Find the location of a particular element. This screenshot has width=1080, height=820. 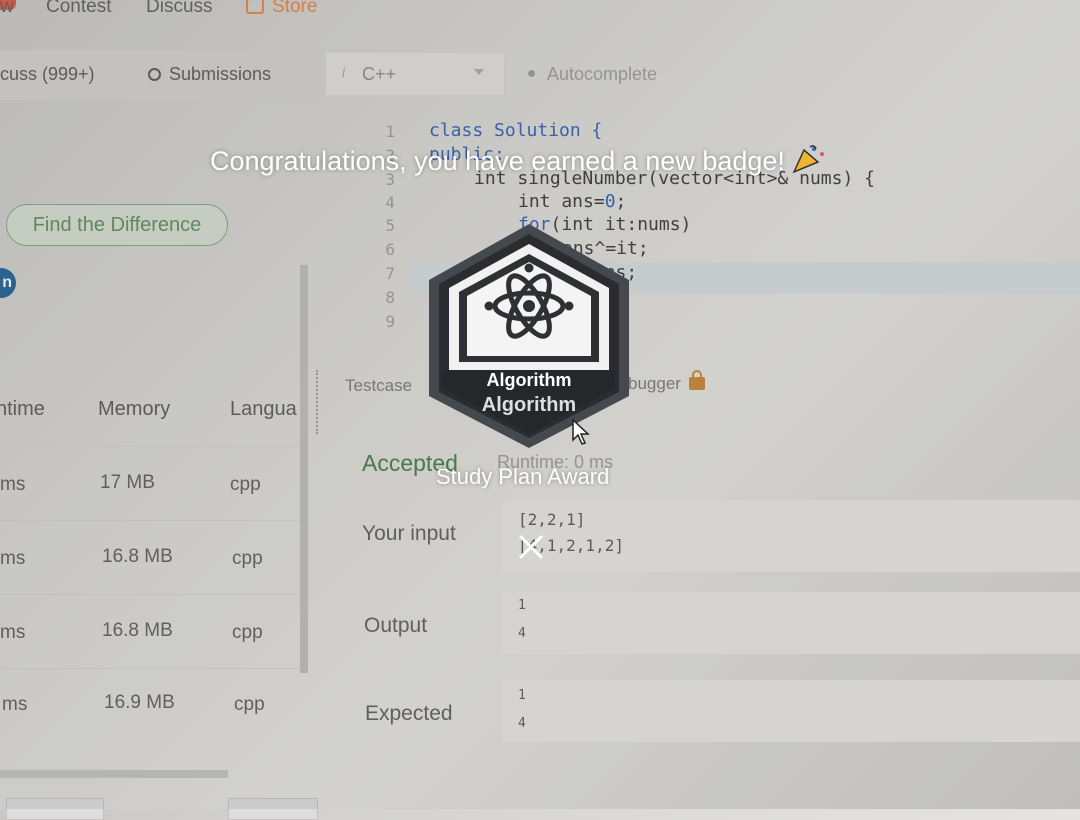

info-icon: i is located at coordinates (344, 72).